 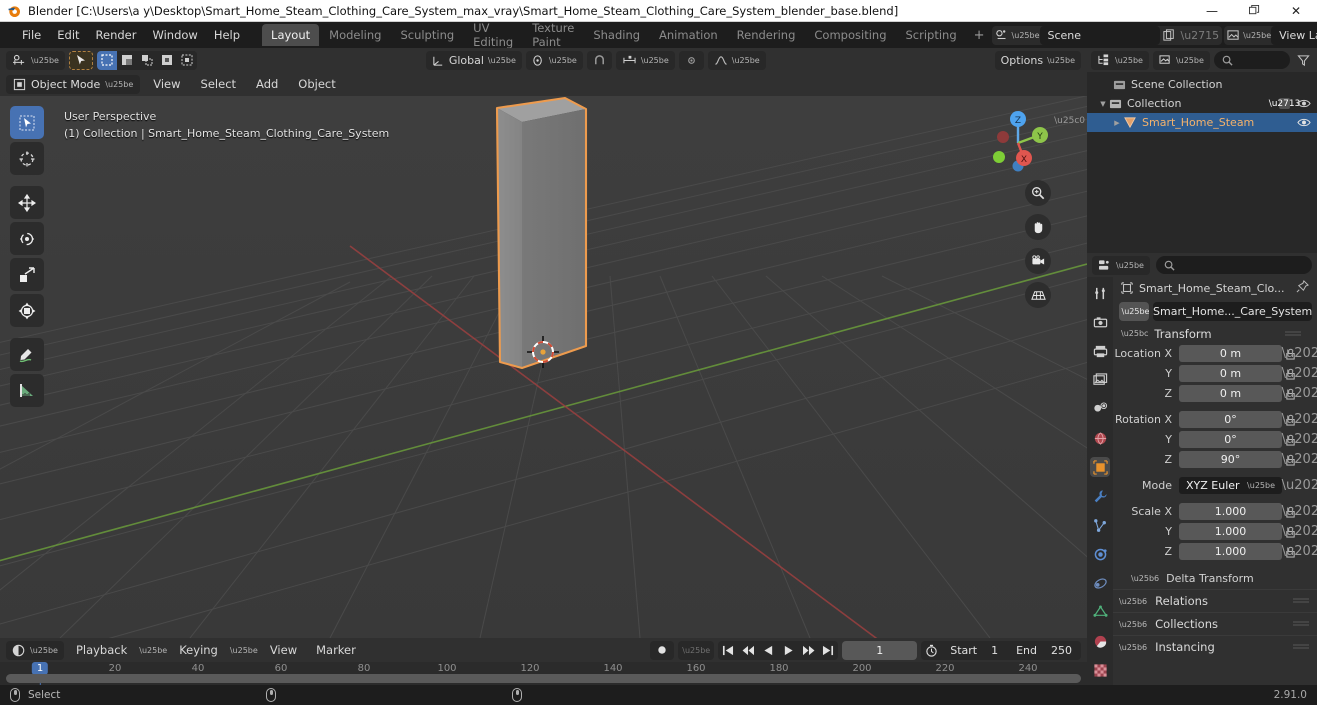 I want to click on timeline-menu-playback: Playback, so click(x=101, y=650).